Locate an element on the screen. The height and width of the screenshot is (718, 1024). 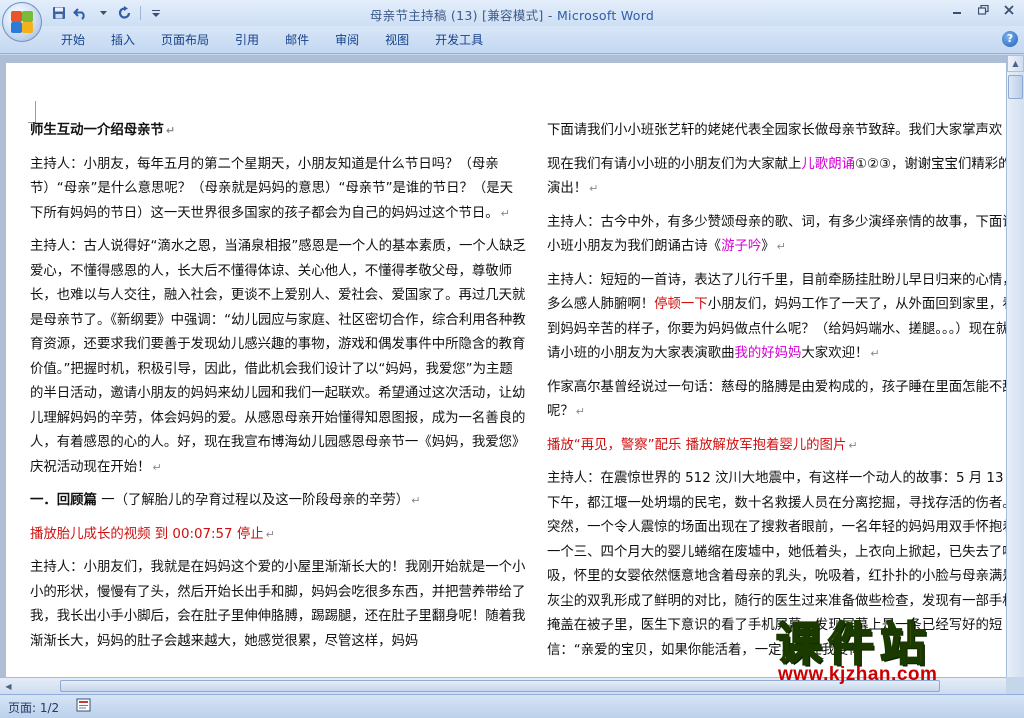
music-instruction: 播放“再见，警察”配乐 播放解放军抱着婴儿的图片 ↵ is located at coordinates (776, 446).